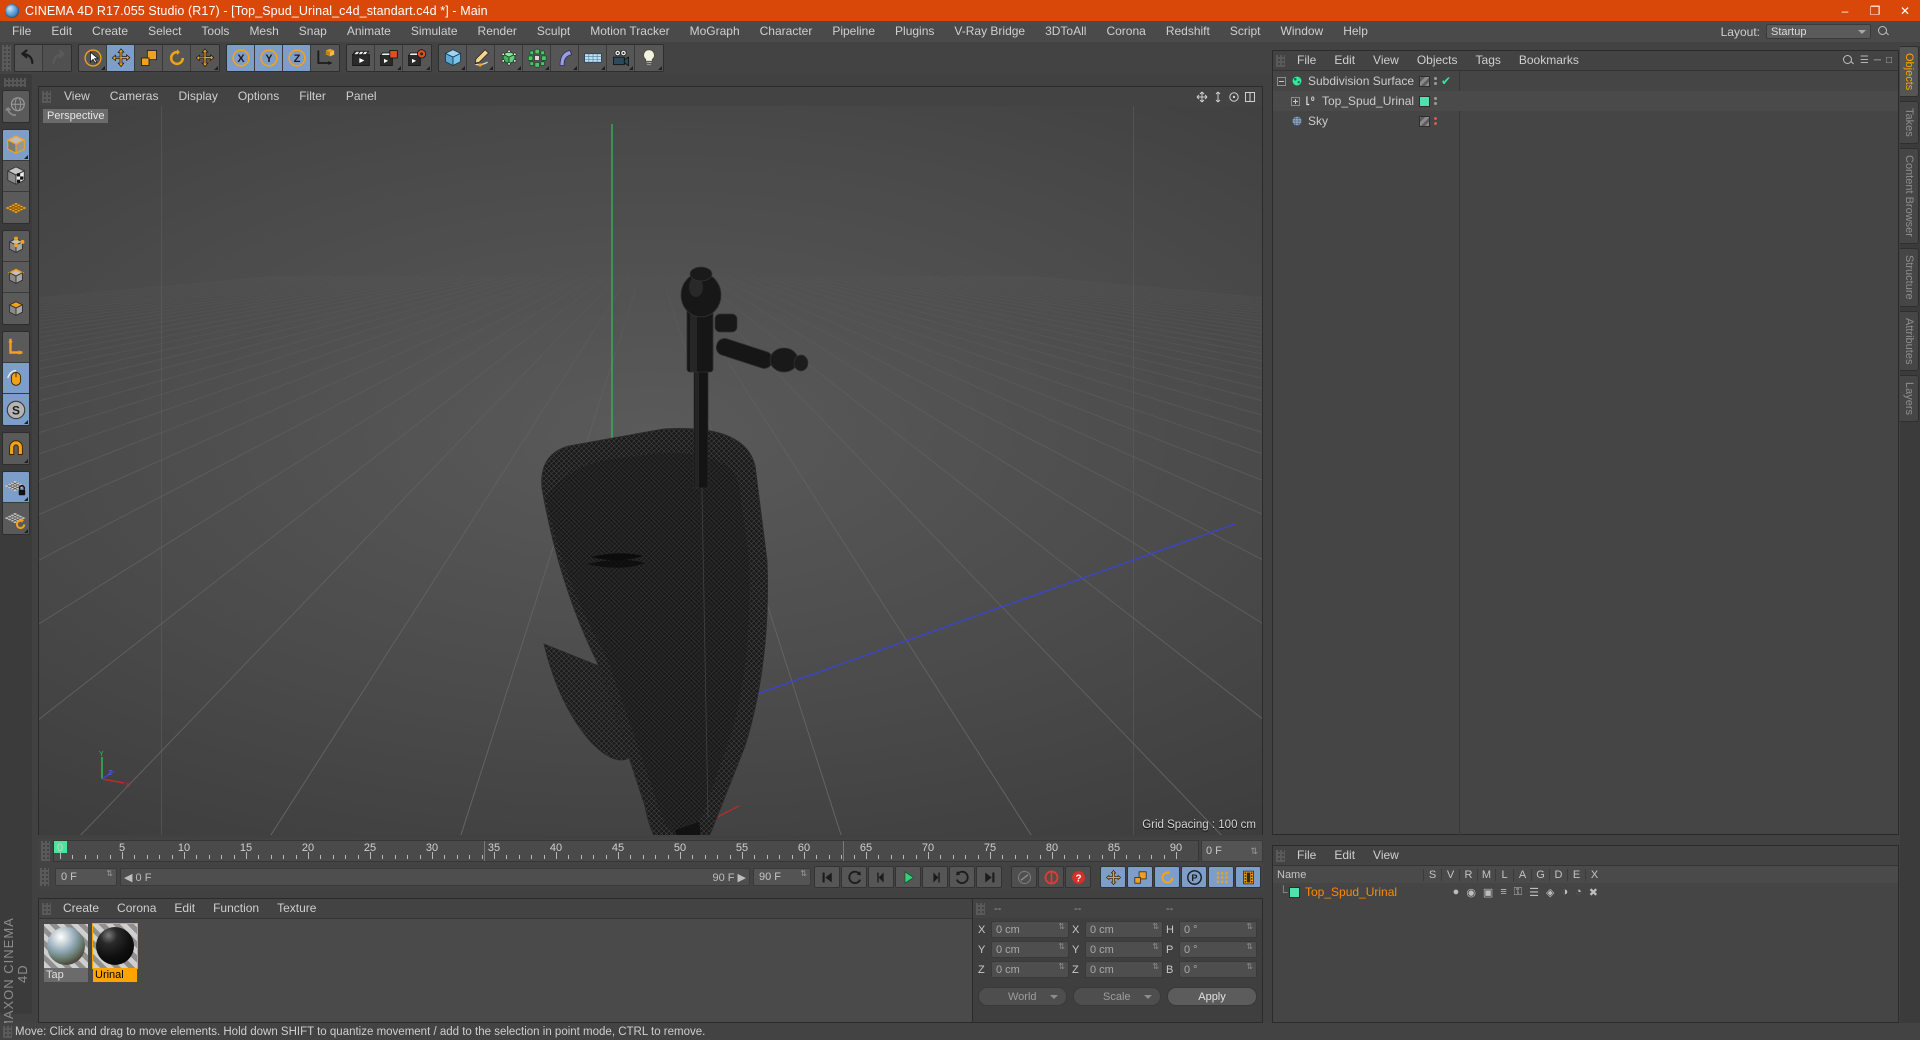 The image size is (1920, 1040). What do you see at coordinates (1022, 996) in the screenshot?
I see `coordinate-system-select: World` at bounding box center [1022, 996].